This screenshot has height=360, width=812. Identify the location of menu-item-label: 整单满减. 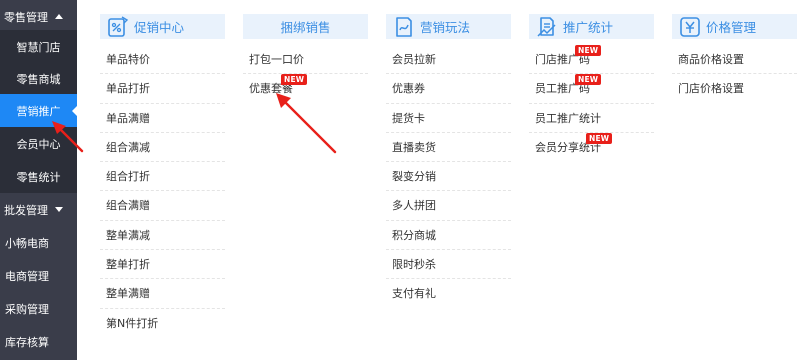
(128, 235).